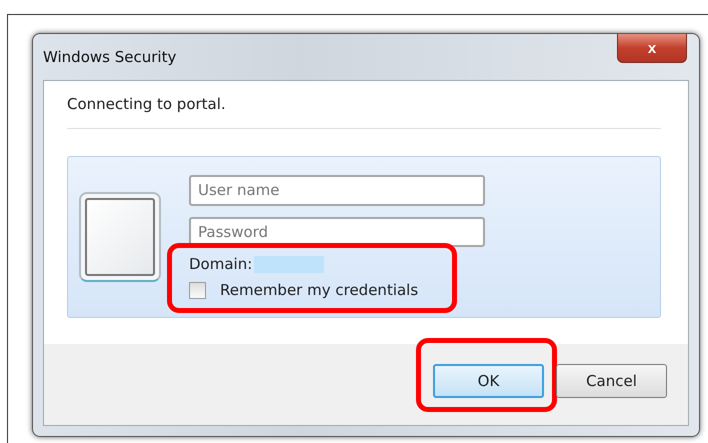  What do you see at coordinates (147, 104) in the screenshot?
I see `message-text: Connecting to portal.` at bounding box center [147, 104].